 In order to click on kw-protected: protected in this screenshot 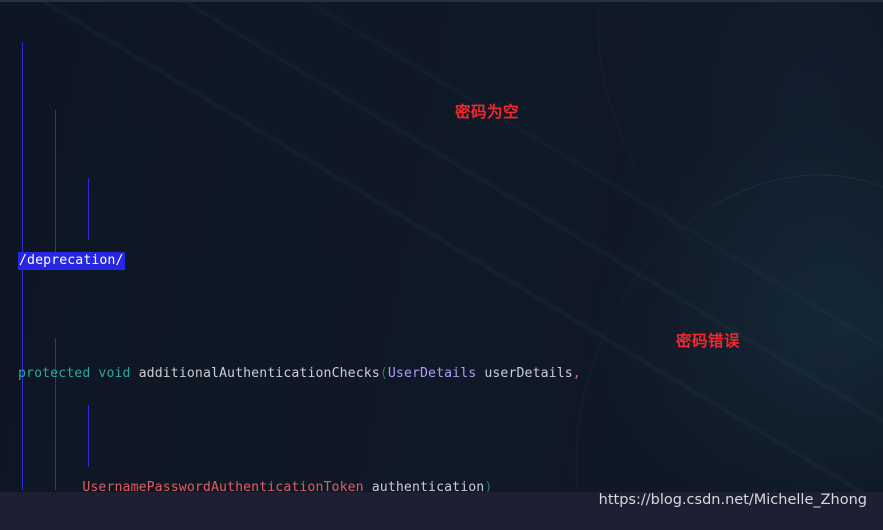, I will do `click(54, 374)`.